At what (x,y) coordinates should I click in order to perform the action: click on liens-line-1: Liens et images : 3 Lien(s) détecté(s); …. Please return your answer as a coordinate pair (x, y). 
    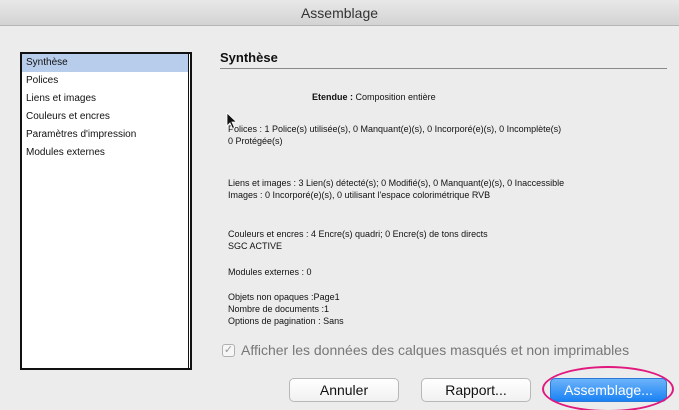
    Looking at the image, I should click on (396, 183).